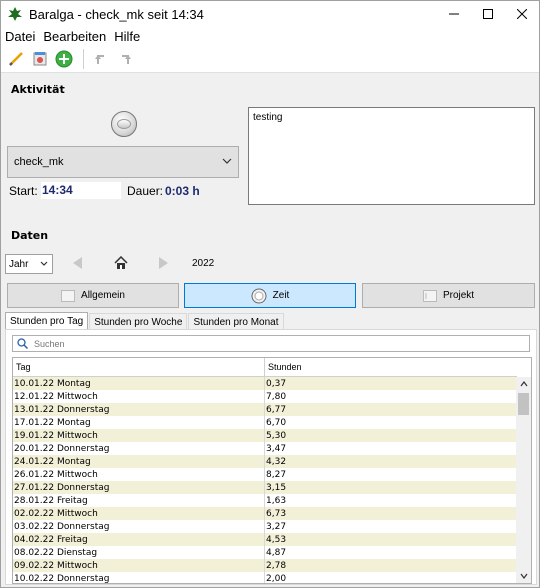 Image resolution: width=540 pixels, height=588 pixels. What do you see at coordinates (139, 461) in the screenshot?
I see `cell-day: 24.01.22 Montag` at bounding box center [139, 461].